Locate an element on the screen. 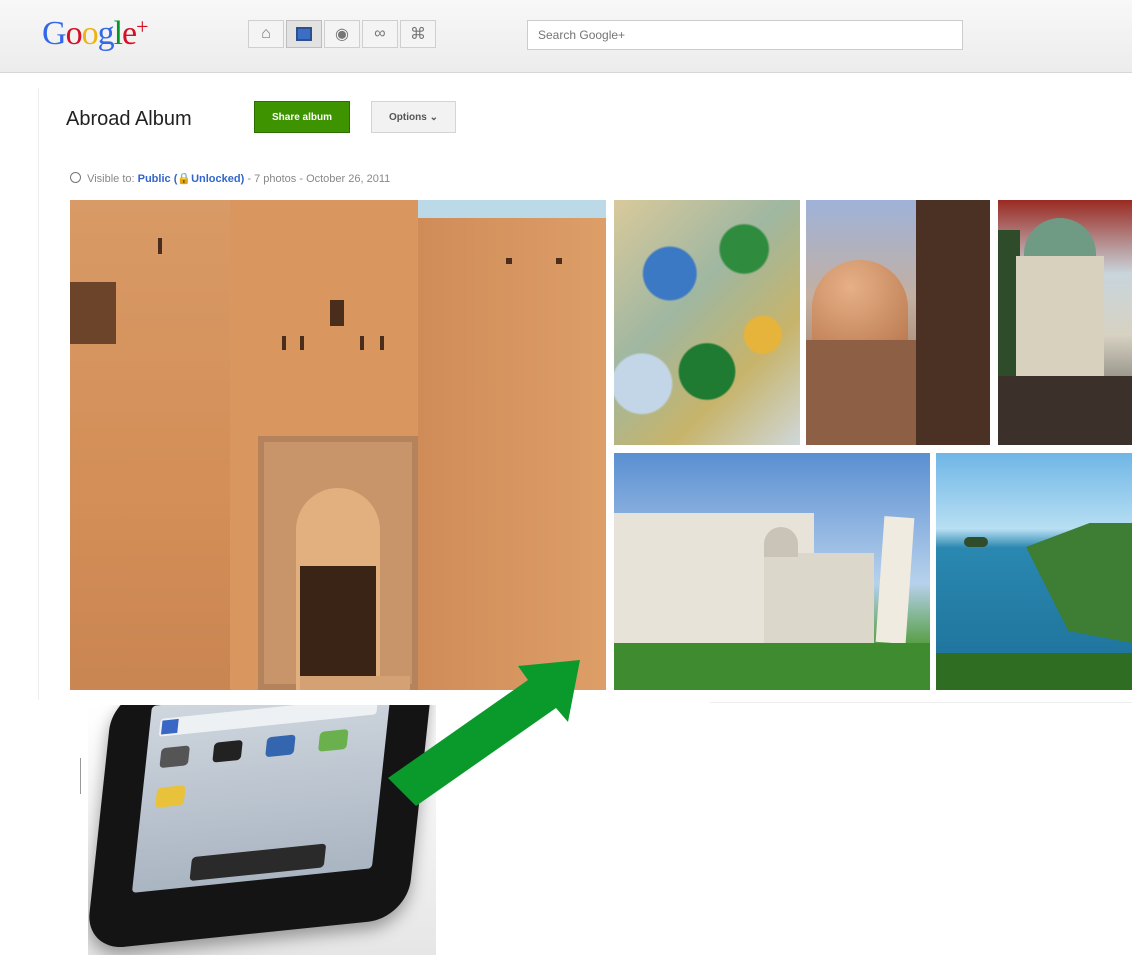 This screenshot has height=955, width=1132. search-input is located at coordinates (745, 35).